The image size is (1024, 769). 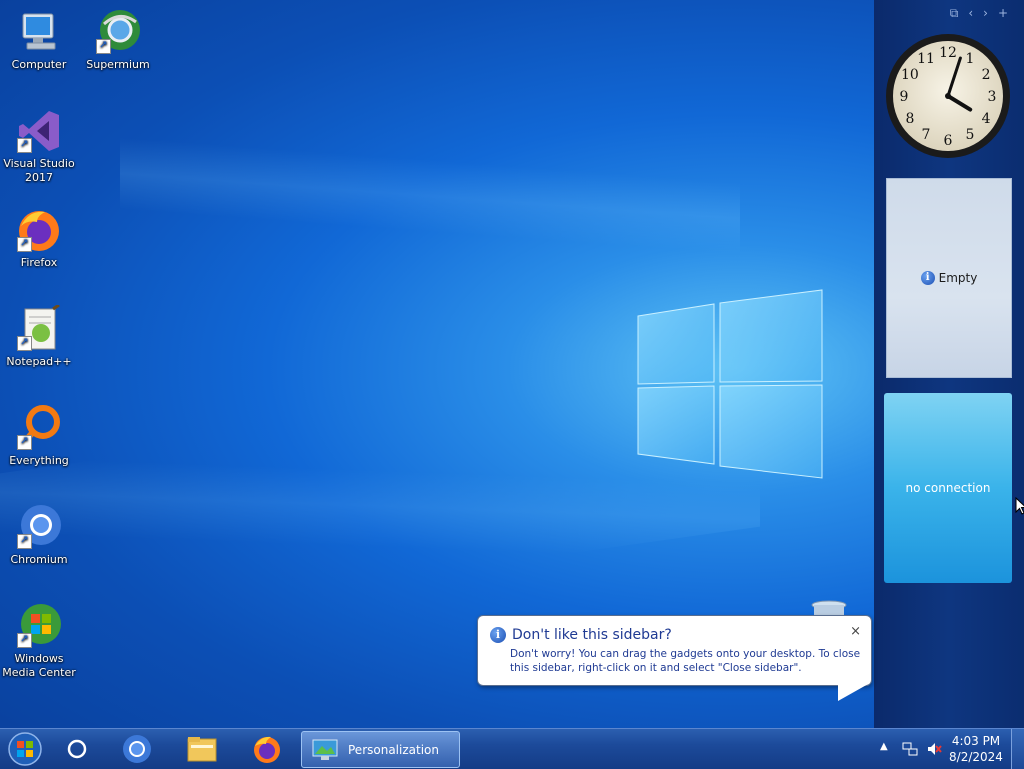 What do you see at coordinates (934, 749) in the screenshot?
I see `volume-muted-icon` at bounding box center [934, 749].